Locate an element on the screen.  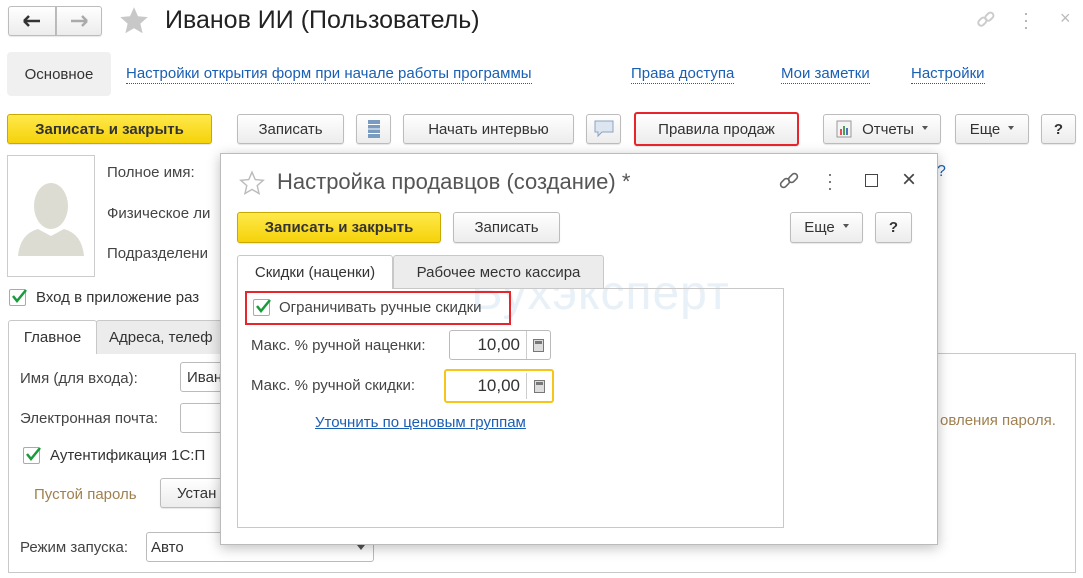
max-discount-input: 10,00 is located at coordinates (499, 386).